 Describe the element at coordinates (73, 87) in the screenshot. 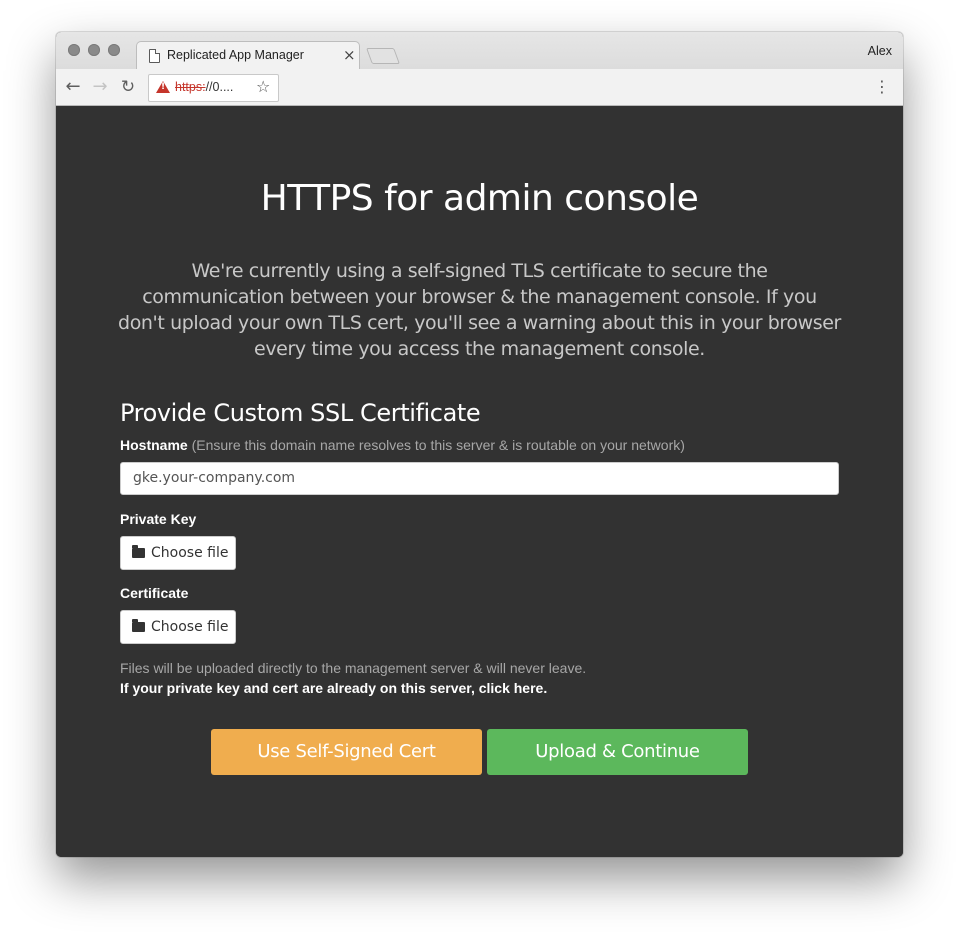

I see `back-arrow-icon: ←` at that location.